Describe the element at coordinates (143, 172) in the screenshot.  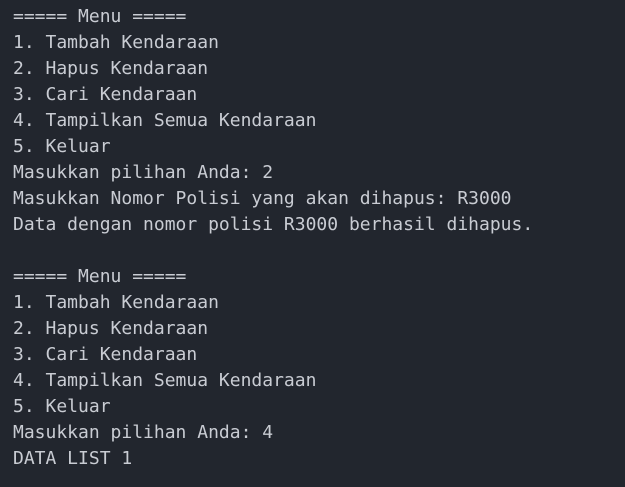
I see `terminal-line: Masukkan pilihan Anda: 2` at that location.